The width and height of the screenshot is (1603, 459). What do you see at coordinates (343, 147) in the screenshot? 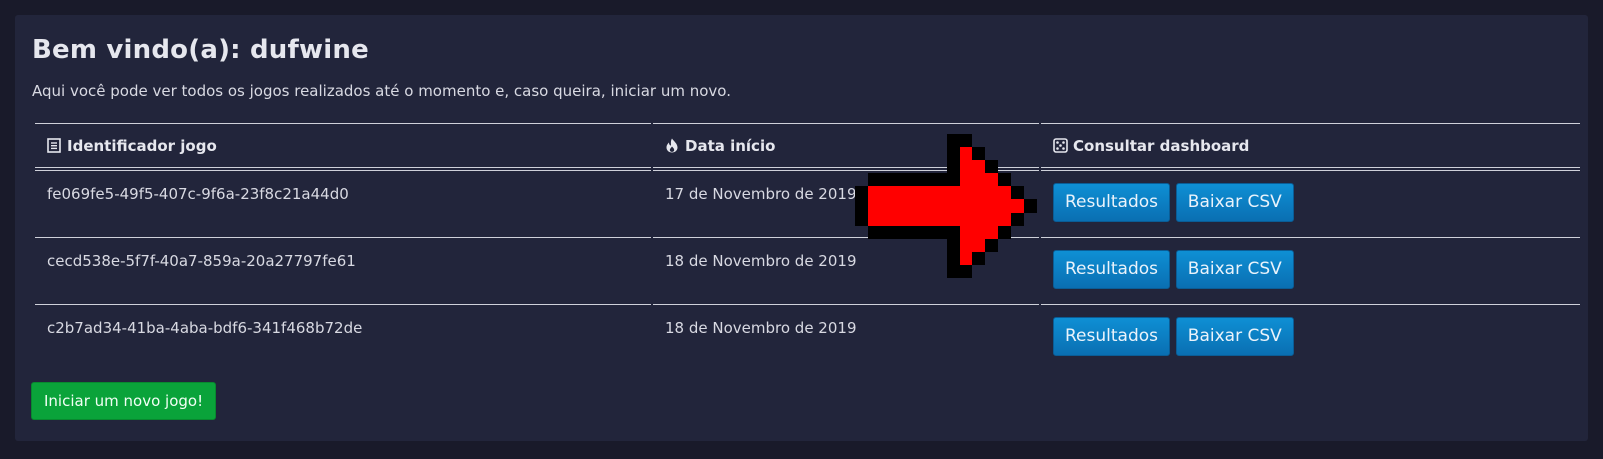
I see `column-header-game-id: Identificador jogo` at bounding box center [343, 147].